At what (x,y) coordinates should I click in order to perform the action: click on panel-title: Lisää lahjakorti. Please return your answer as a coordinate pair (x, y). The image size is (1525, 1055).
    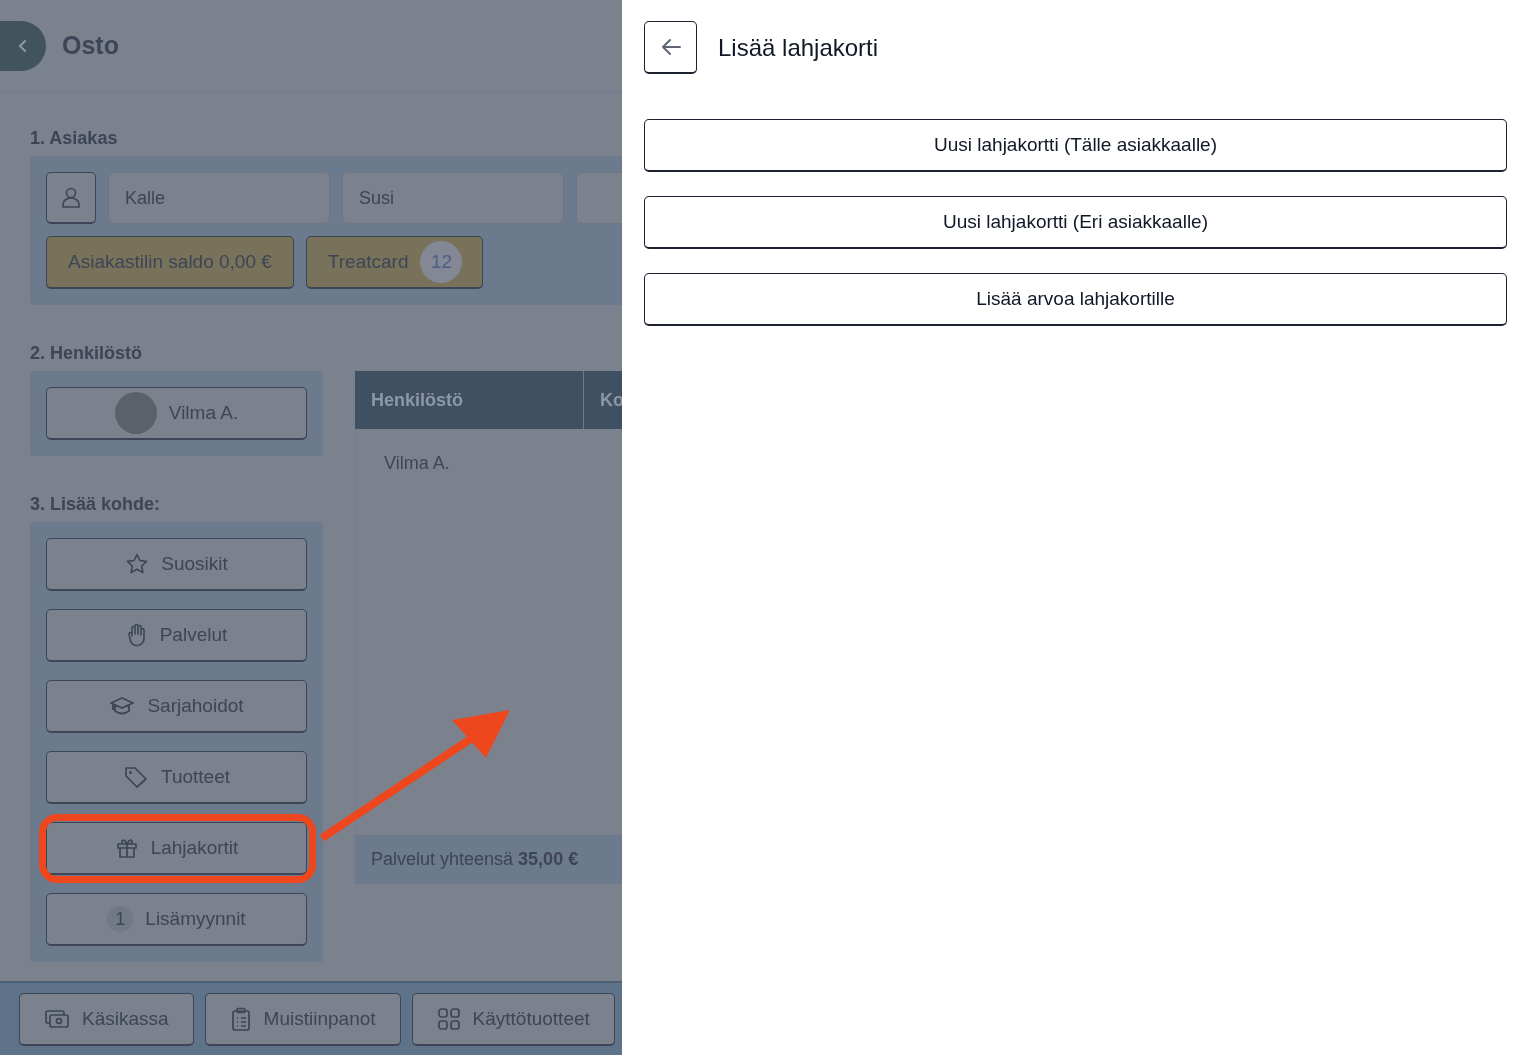
    Looking at the image, I should click on (798, 47).